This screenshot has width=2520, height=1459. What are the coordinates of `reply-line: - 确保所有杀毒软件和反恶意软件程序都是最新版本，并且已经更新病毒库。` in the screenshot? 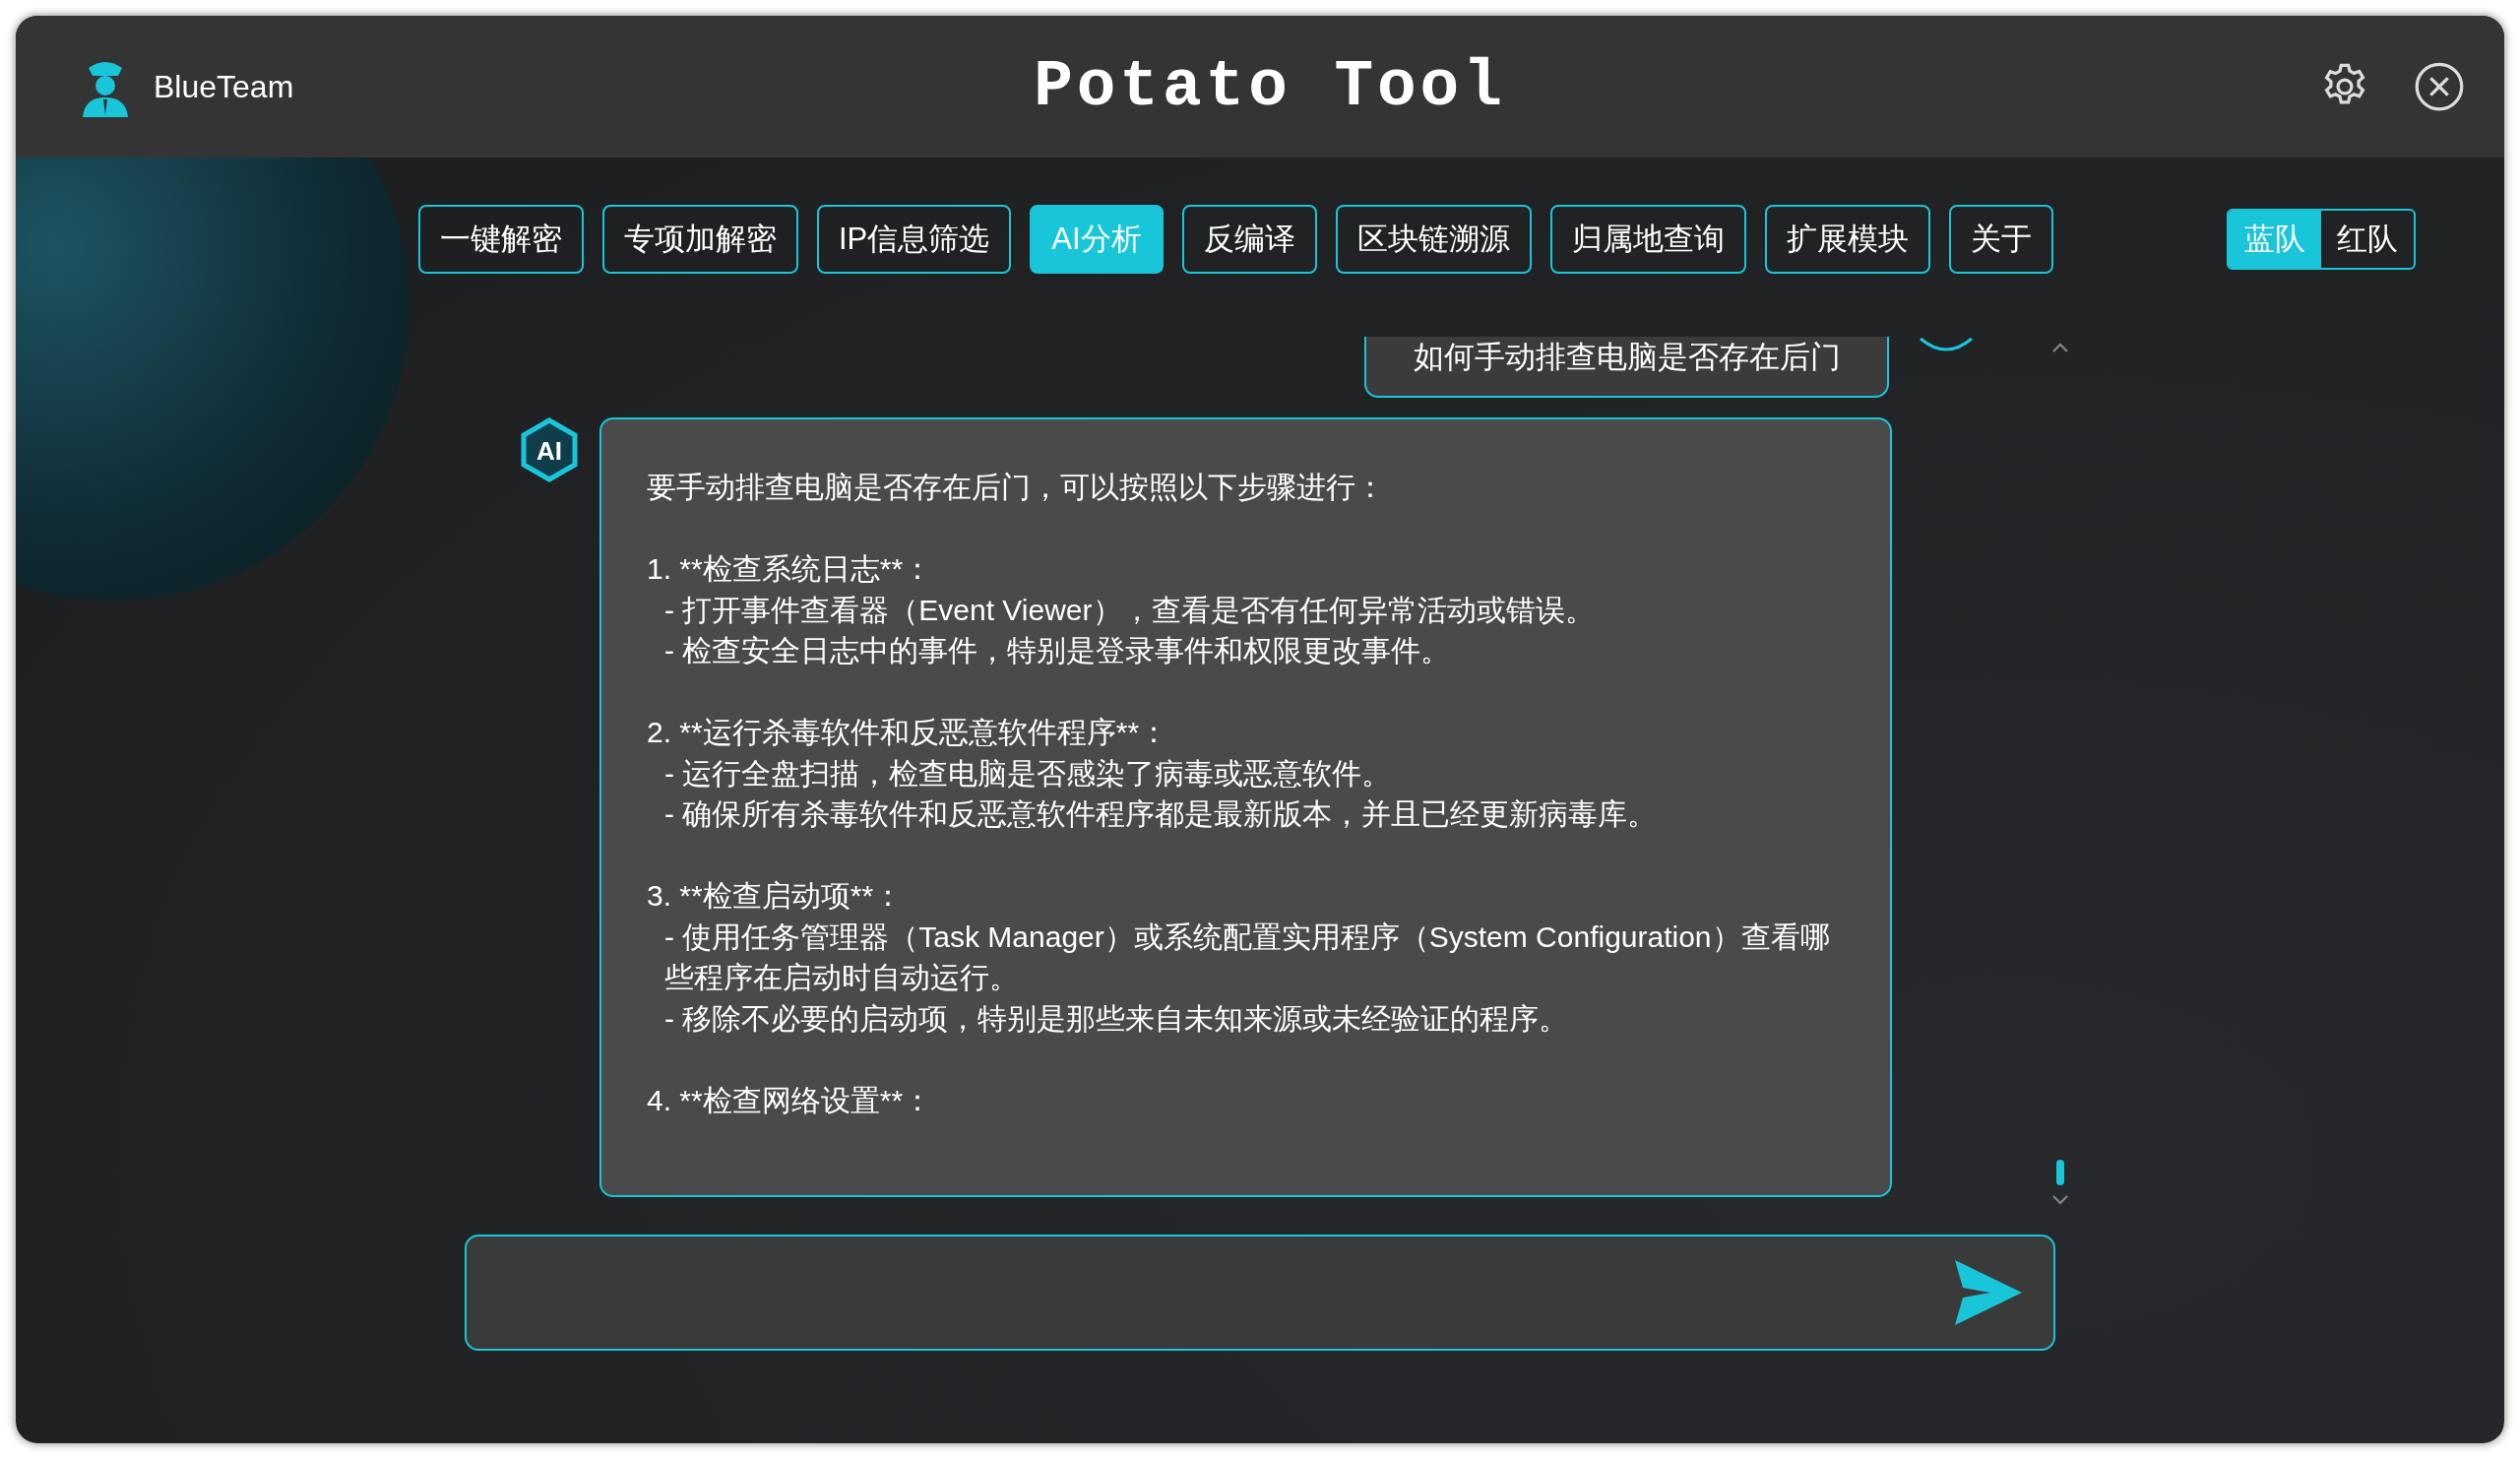 It's located at (1161, 814).